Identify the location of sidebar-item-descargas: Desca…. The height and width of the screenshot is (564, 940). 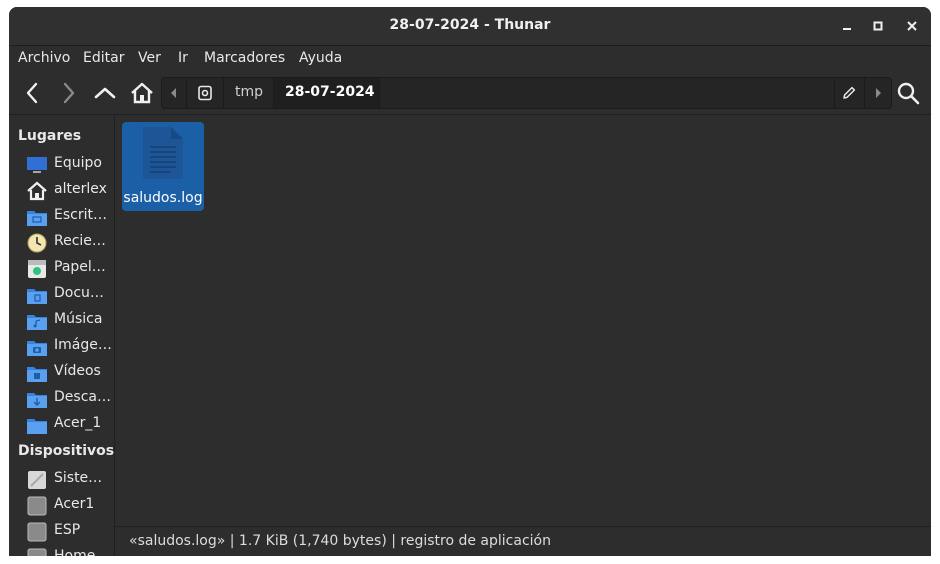
(70, 399).